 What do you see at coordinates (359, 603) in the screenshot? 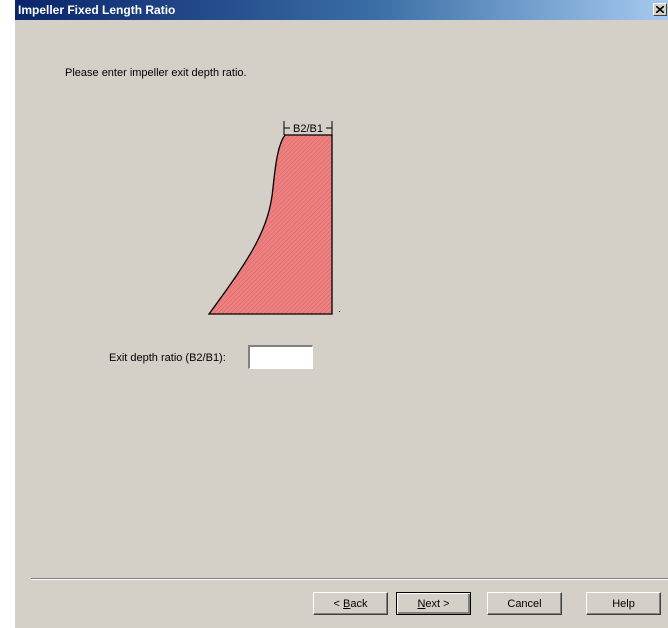
I see `back-button-rest: ack` at bounding box center [359, 603].